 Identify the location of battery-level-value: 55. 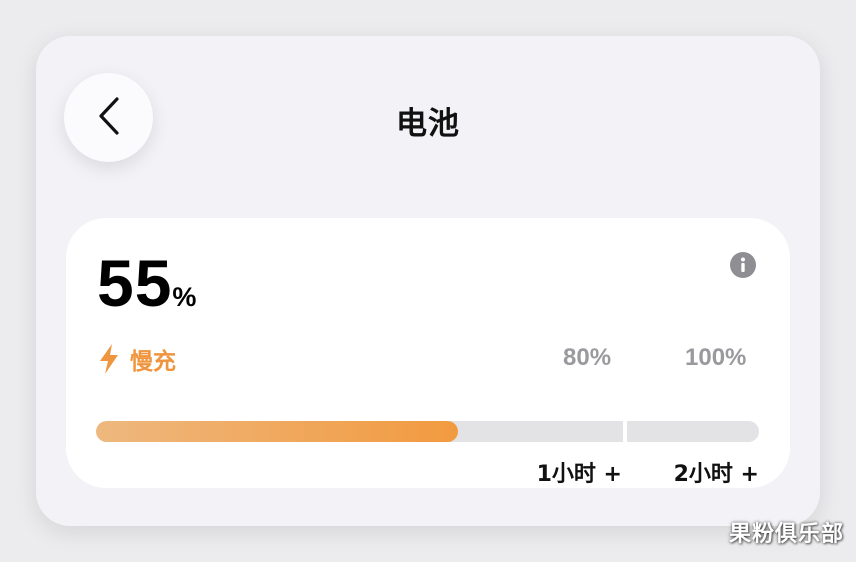
(135, 283).